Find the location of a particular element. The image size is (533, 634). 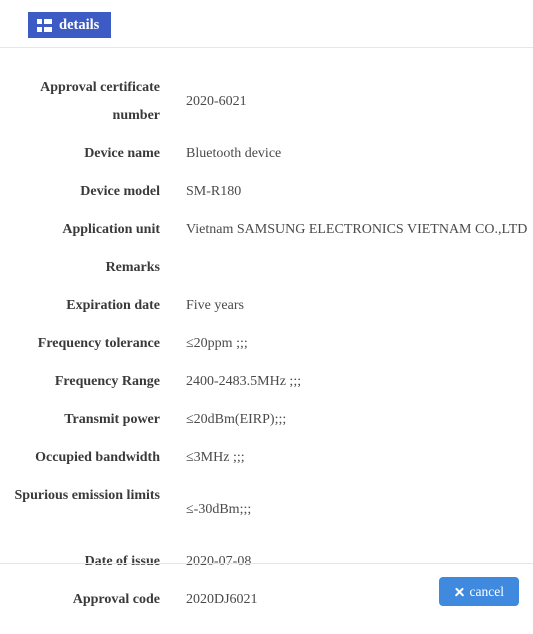

detail-value: 2400-2483.5MHz ;;; is located at coordinates (244, 381).